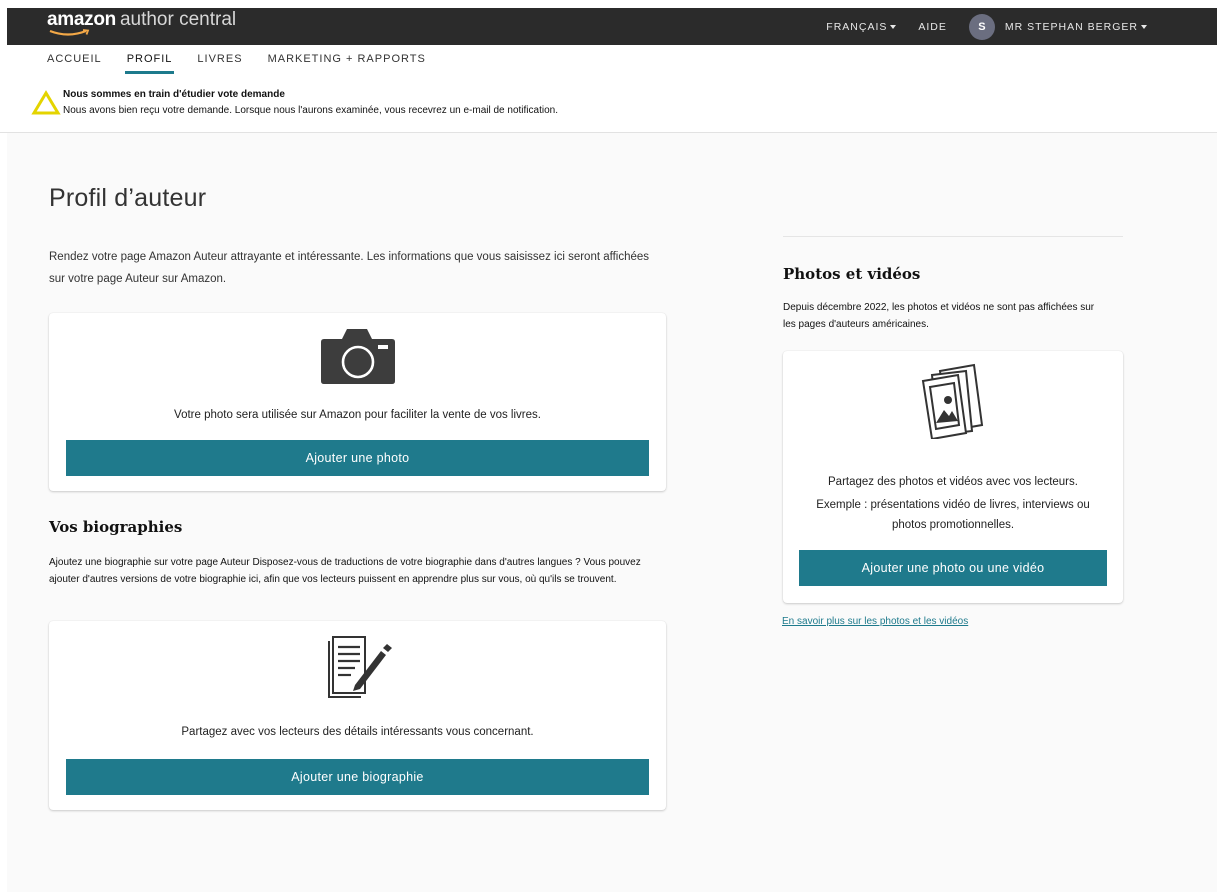 The height and width of the screenshot is (892, 1217). Describe the element at coordinates (358, 356) in the screenshot. I see `camera-icon` at that location.